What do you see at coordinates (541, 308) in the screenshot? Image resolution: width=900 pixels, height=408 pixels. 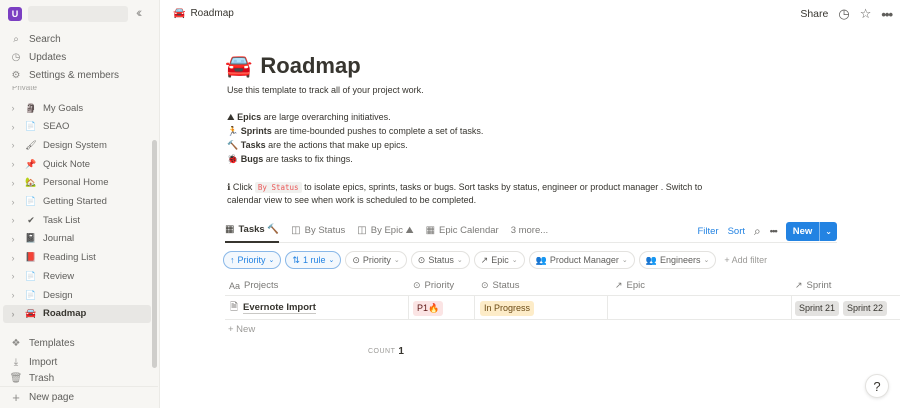 I see `cell-status: In Progress` at bounding box center [541, 308].